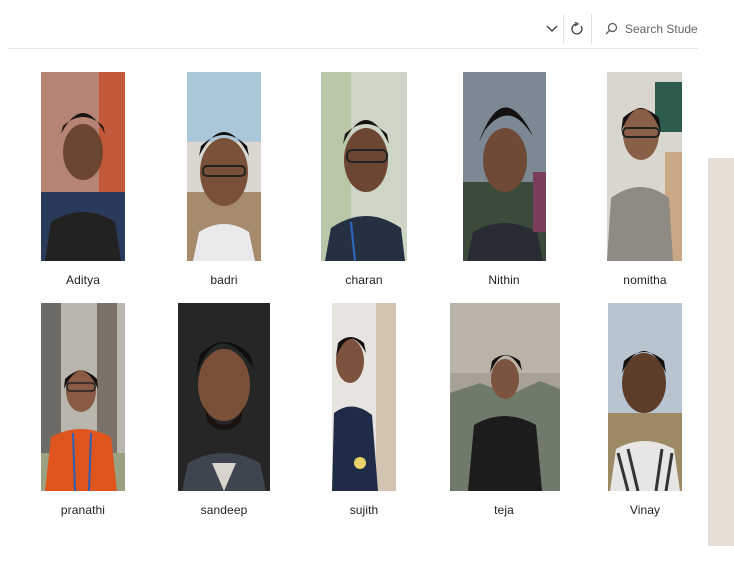  Describe the element at coordinates (504, 510) in the screenshot. I see `file-name: teja` at that location.